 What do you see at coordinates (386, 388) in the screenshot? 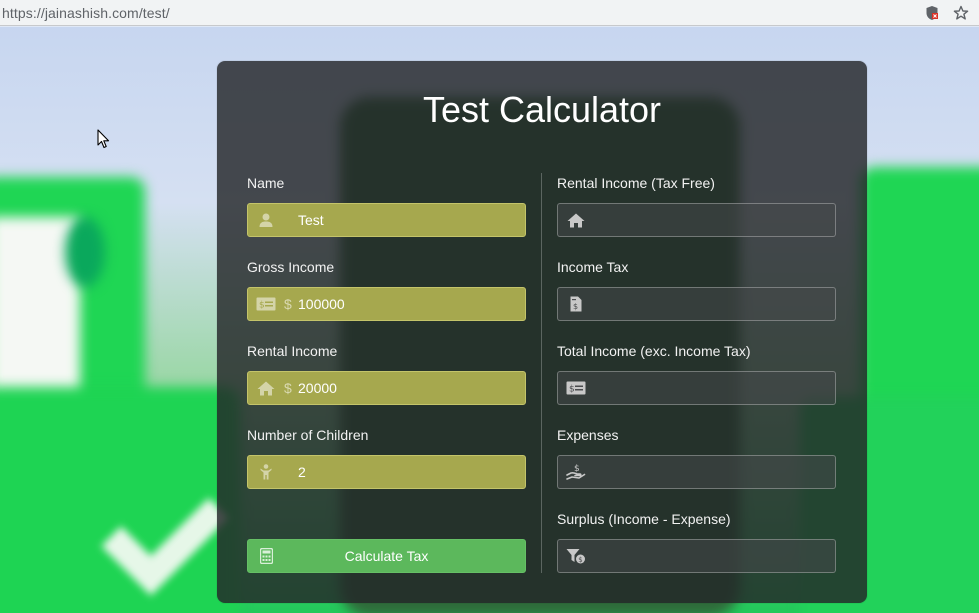
I see `rental-income-input: $ 20000` at bounding box center [386, 388].